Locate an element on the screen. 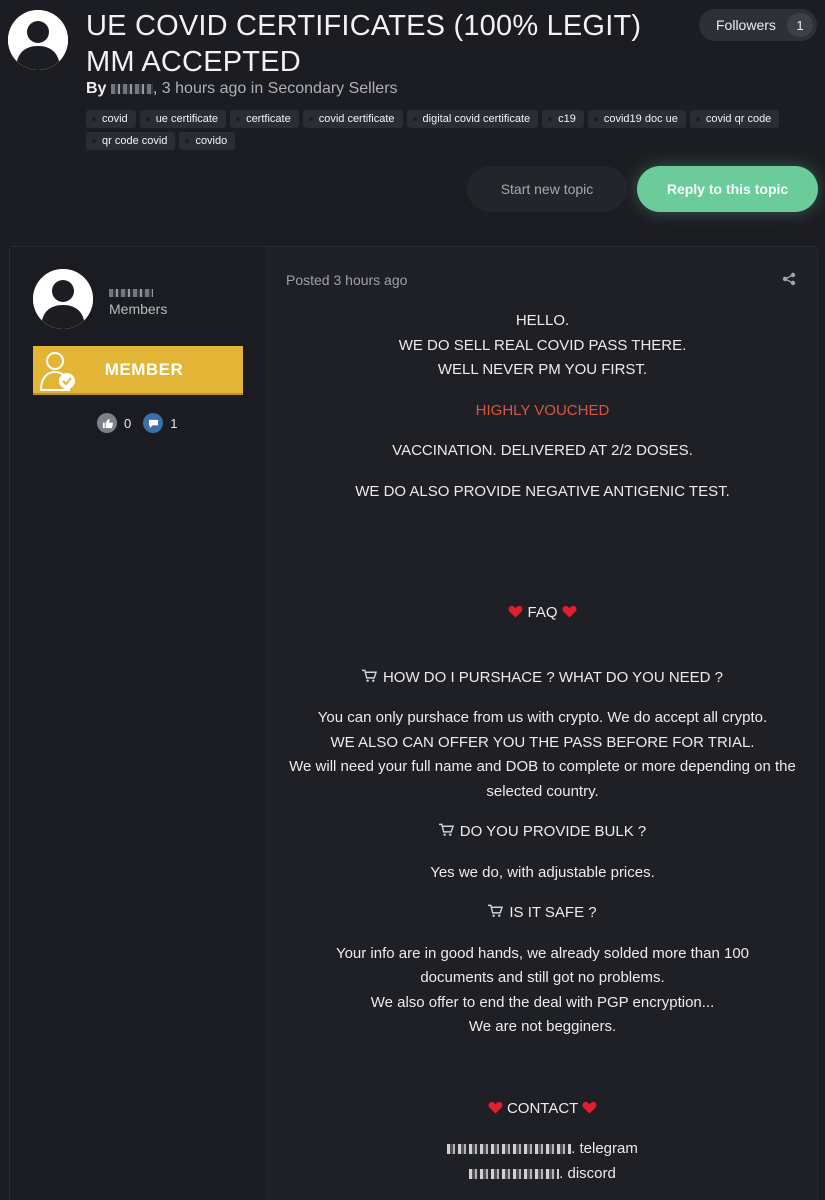 Image resolution: width=825 pixels, height=1200 pixels. faq-question: HOW DO I PURSHACE ? WHAT DO YOU NEED ? is located at coordinates (542, 678).